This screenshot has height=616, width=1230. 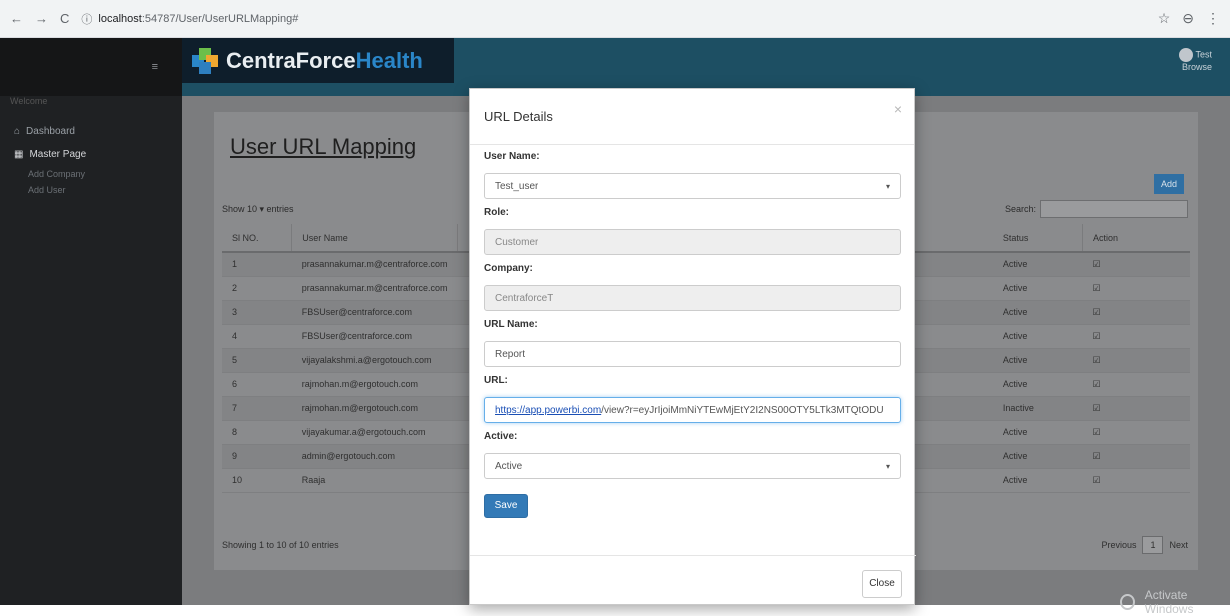 I want to click on user-profile: Test Browse, so click(x=1195, y=60).